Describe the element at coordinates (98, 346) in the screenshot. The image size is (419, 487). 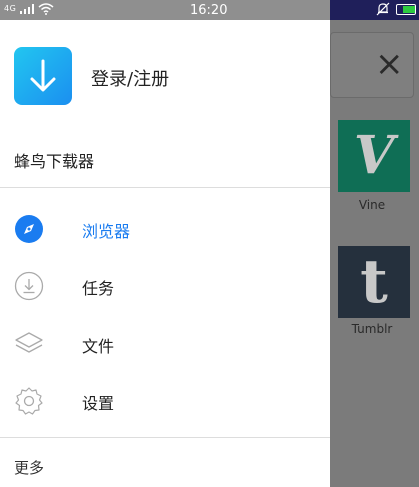
I see `menu-item-label: 文件` at that location.